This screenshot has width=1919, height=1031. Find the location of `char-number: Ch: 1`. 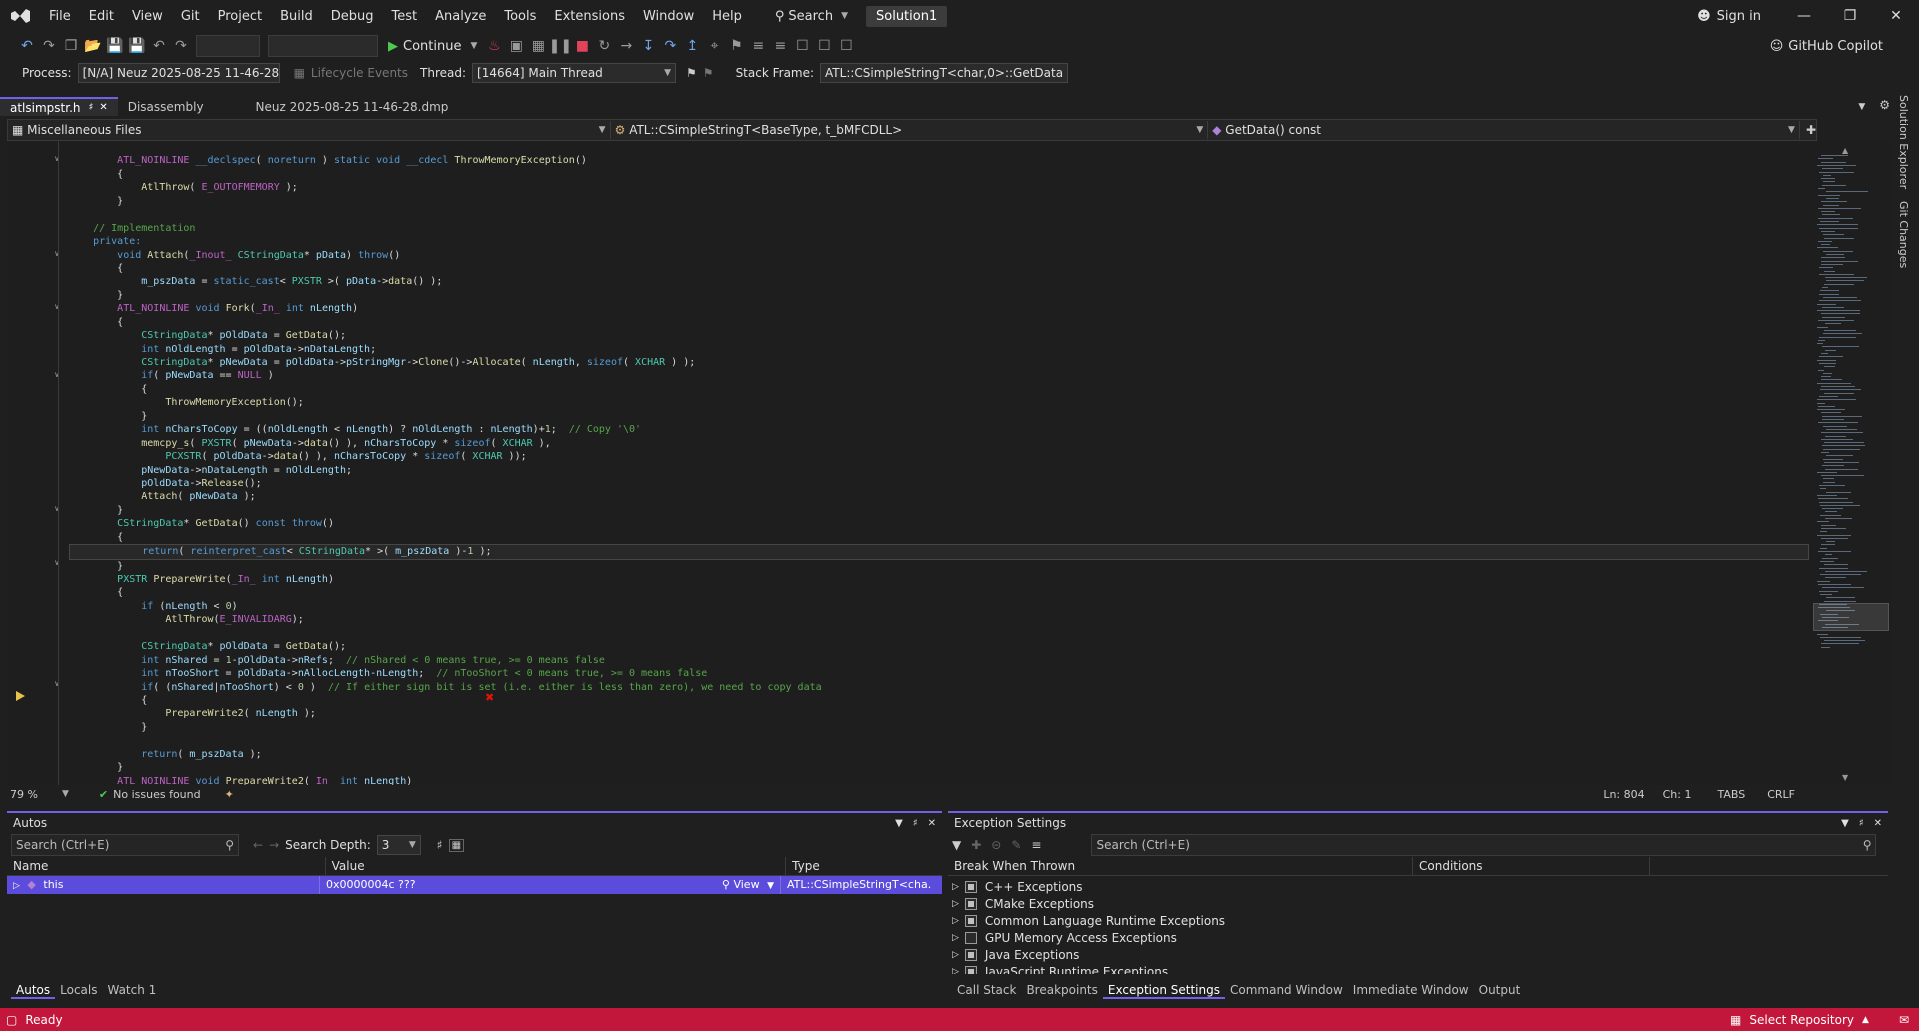

char-number: Ch: 1 is located at coordinates (1677, 794).